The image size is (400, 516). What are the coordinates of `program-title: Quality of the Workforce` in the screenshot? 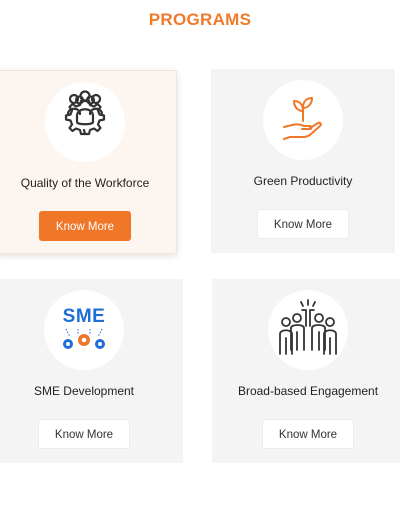 It's located at (85, 183).